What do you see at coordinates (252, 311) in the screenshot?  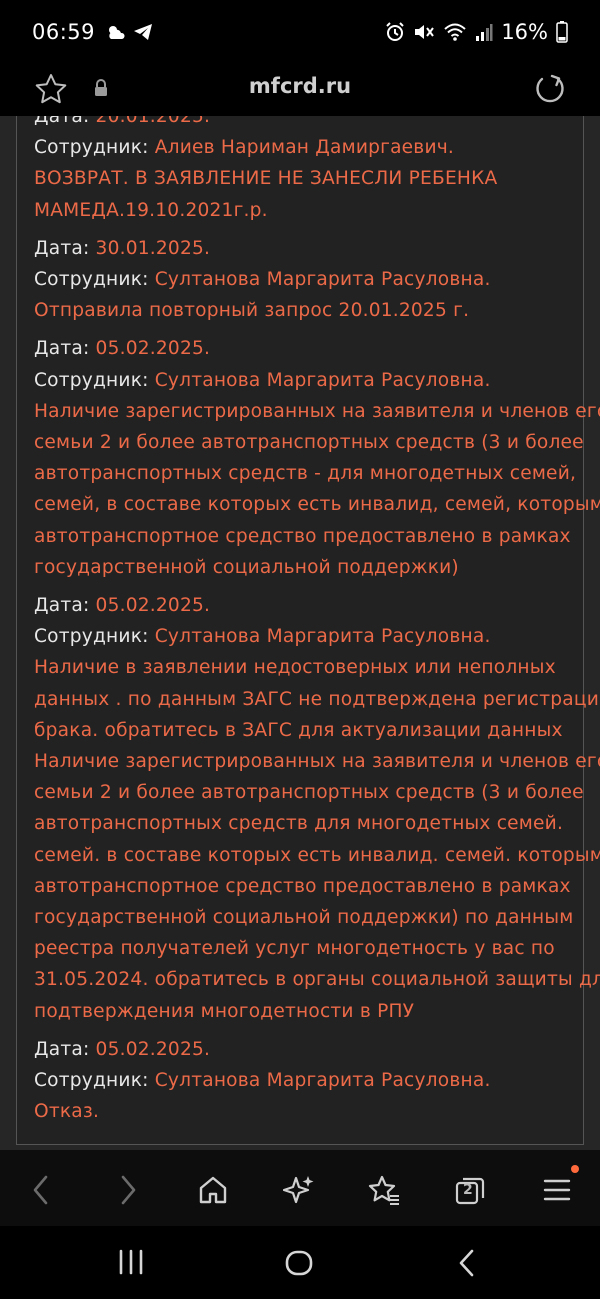 I see `entry-message-line: Отправила повторный запрос 20.01.2025 г.` at bounding box center [252, 311].